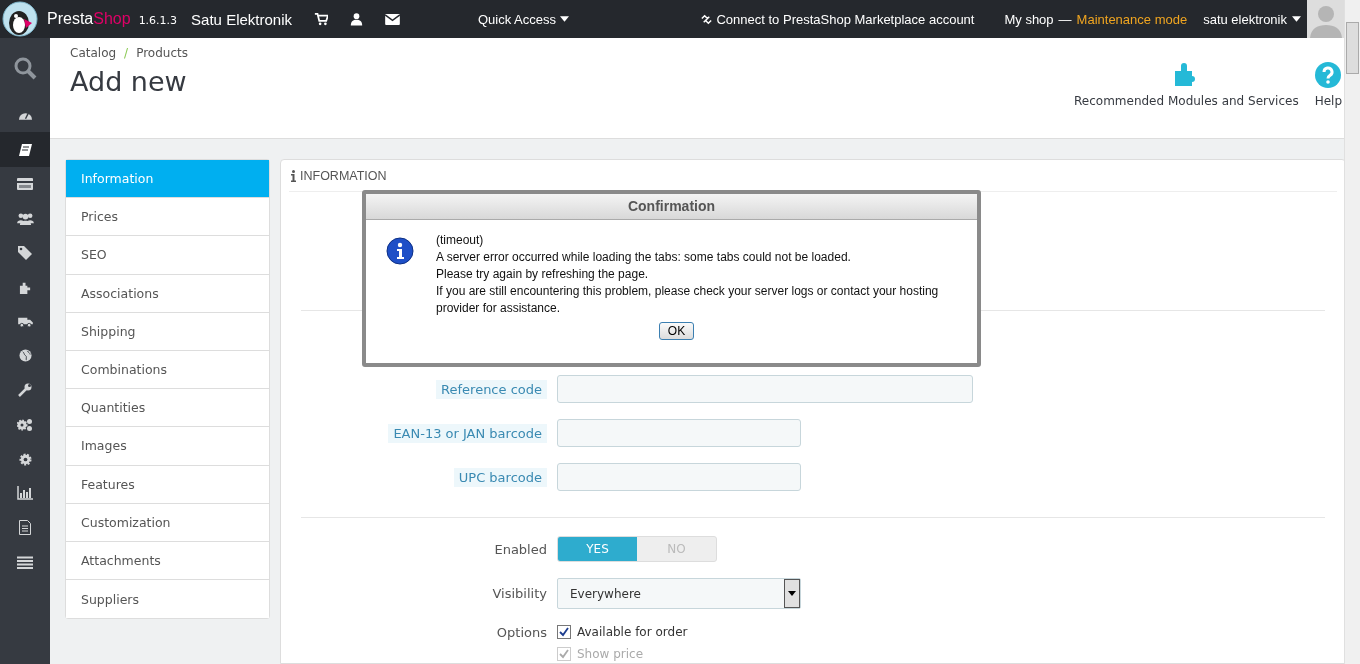 The width and height of the screenshot is (1360, 664). What do you see at coordinates (500, 477) in the screenshot?
I see `field-label: UPC barcode` at bounding box center [500, 477].